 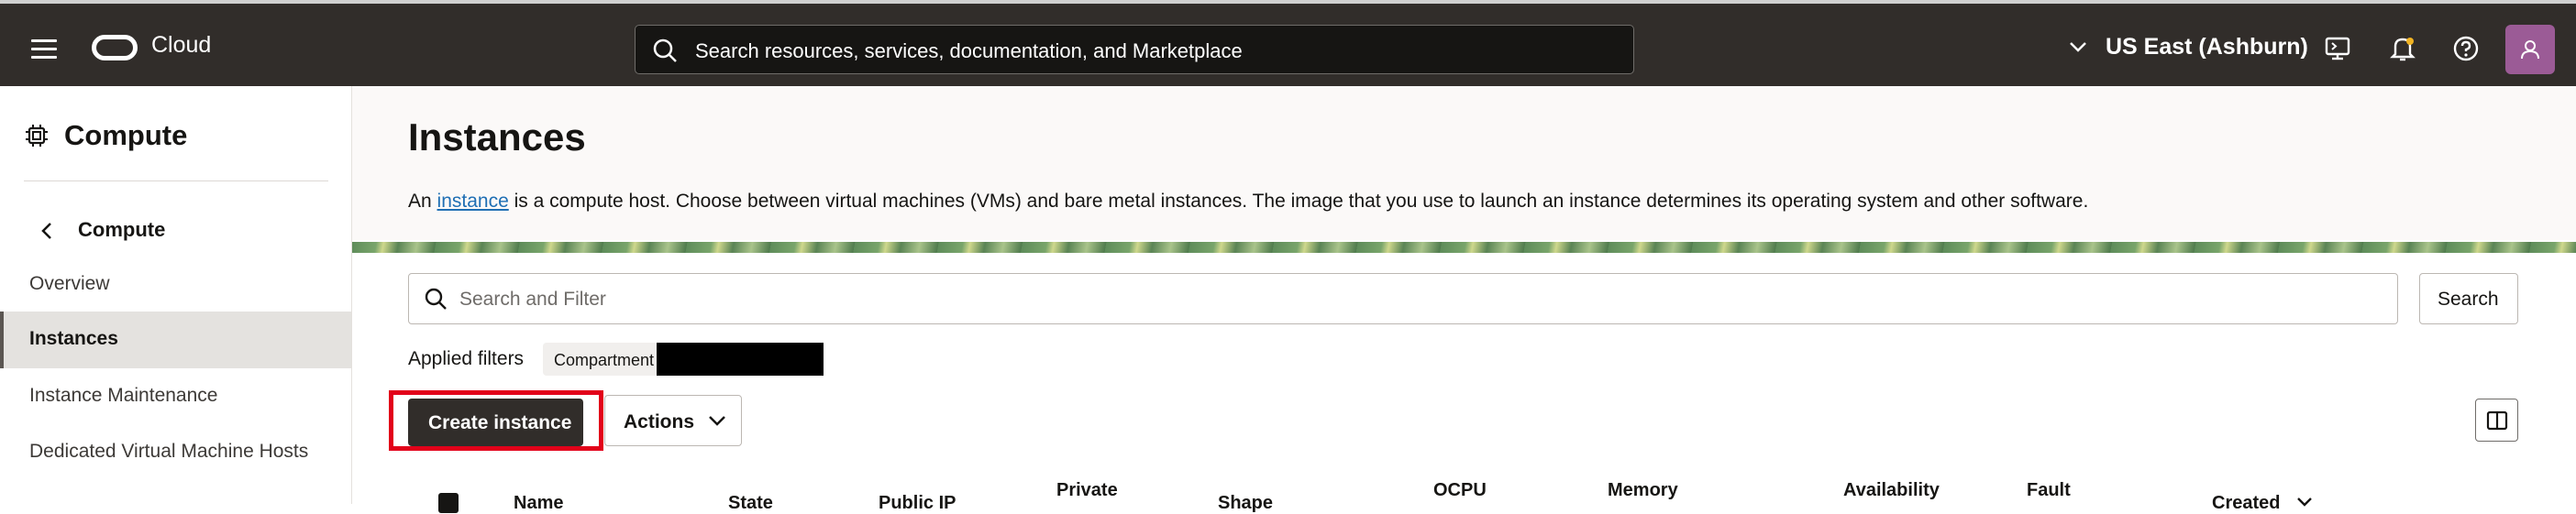 What do you see at coordinates (1460, 490) in the screenshot?
I see `column-header-ocpu: OCPU` at bounding box center [1460, 490].